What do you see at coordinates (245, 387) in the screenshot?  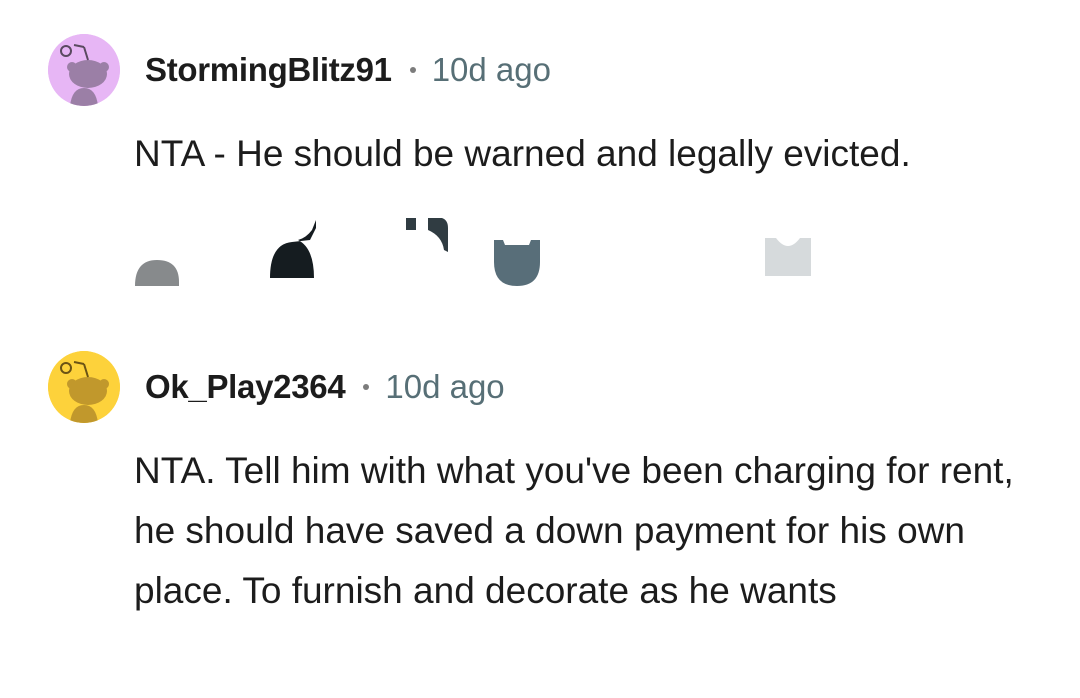 I see `username: Ok_Play2364` at bounding box center [245, 387].